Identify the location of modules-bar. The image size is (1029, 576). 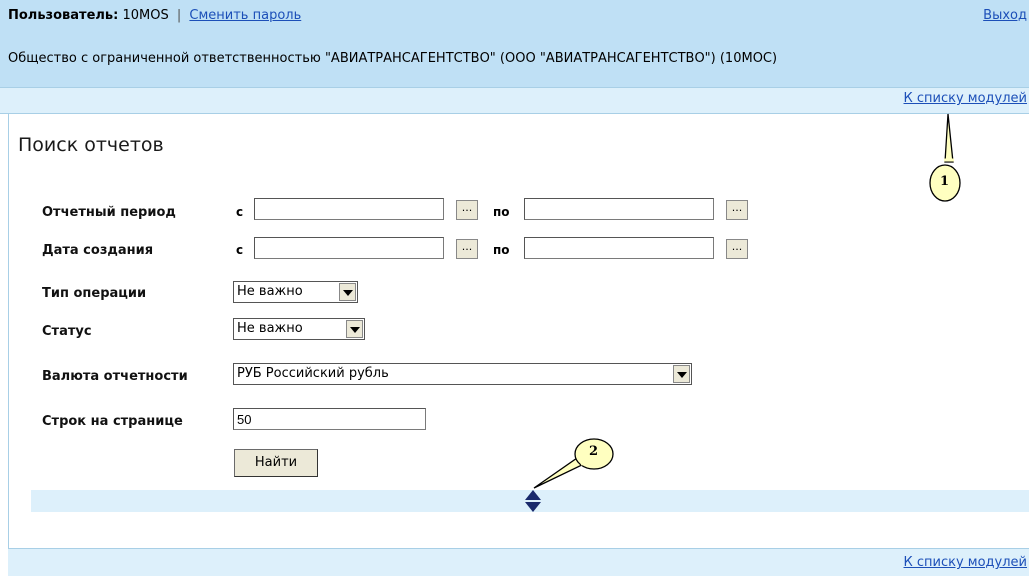
(514, 100).